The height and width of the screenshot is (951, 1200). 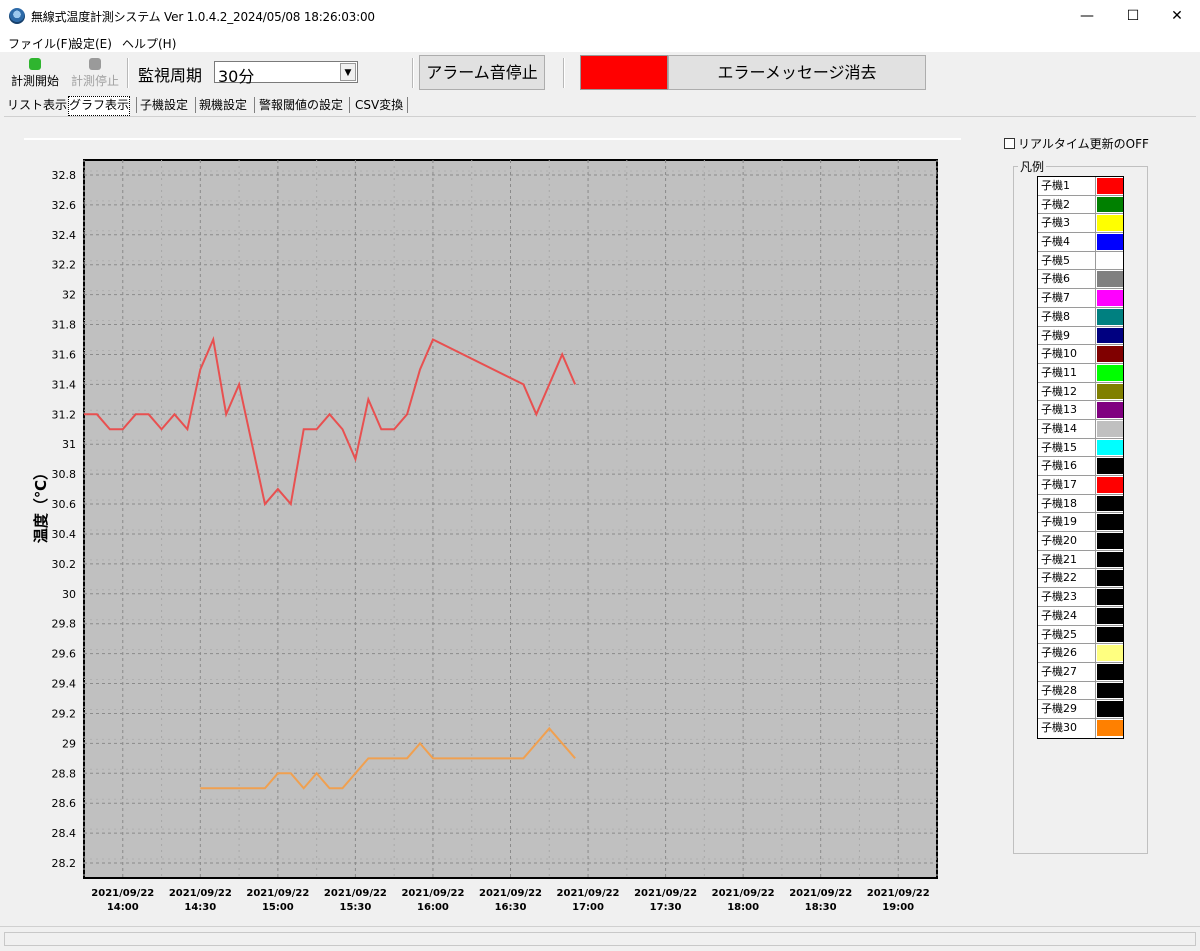 What do you see at coordinates (1067, 204) in the screenshot?
I see `legend-item-name: 子機2` at bounding box center [1067, 204].